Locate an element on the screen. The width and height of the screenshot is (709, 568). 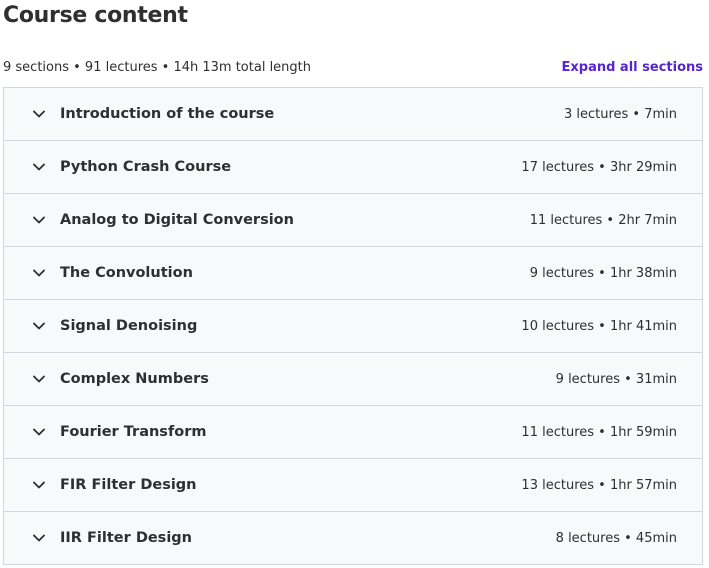
section-header: Complex Numbers 9 lectures • 31min is located at coordinates (353, 379).